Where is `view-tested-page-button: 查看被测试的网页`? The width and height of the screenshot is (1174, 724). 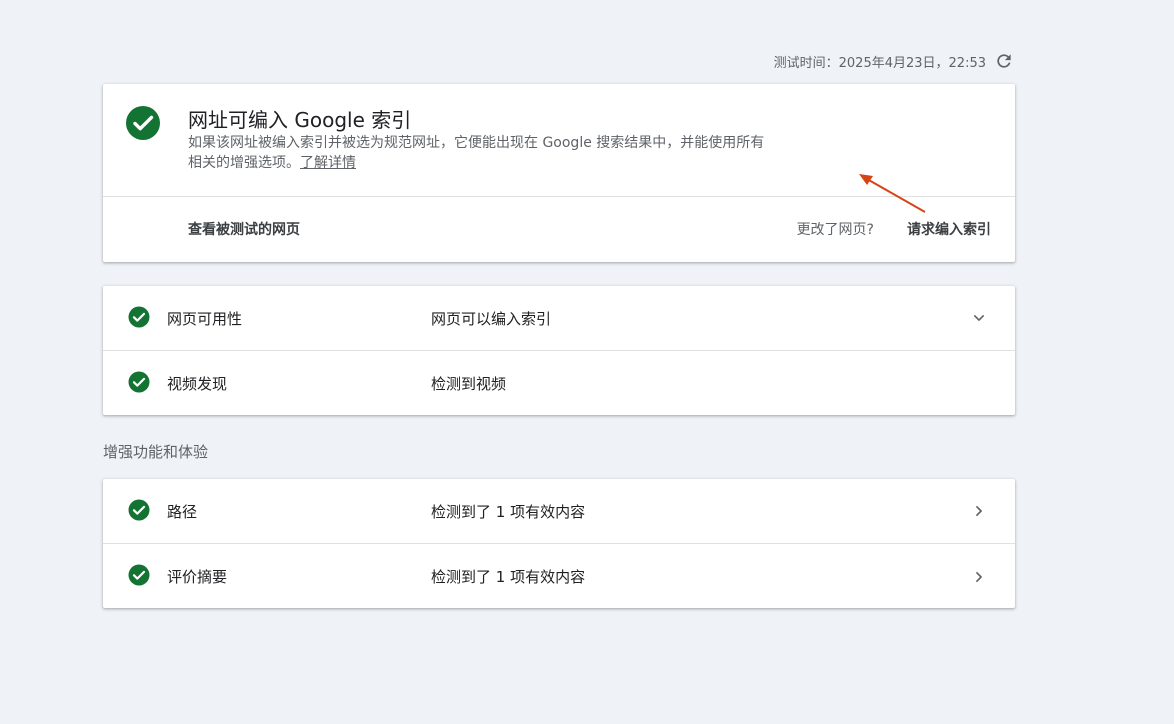 view-tested-page-button: 查看被测试的网页 is located at coordinates (244, 229).